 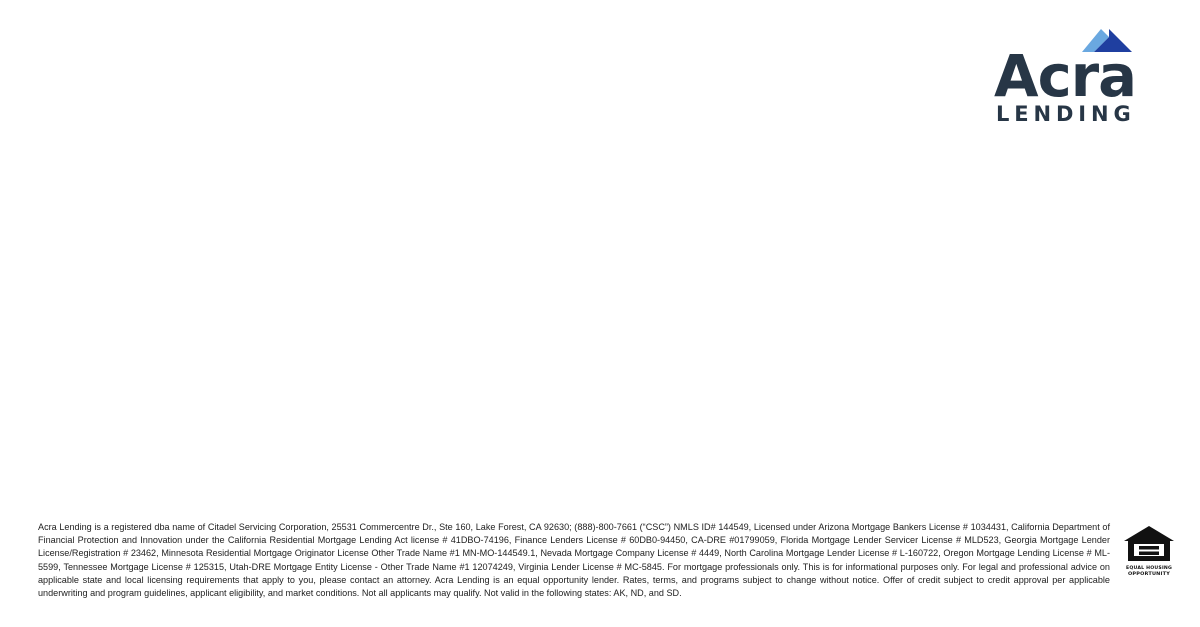 I want to click on equal-sign-top-bar, so click(x=1149, y=548).